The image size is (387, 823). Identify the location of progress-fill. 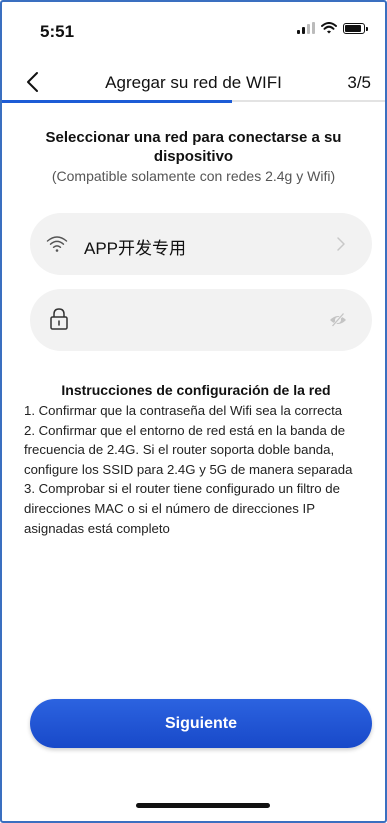
(117, 101).